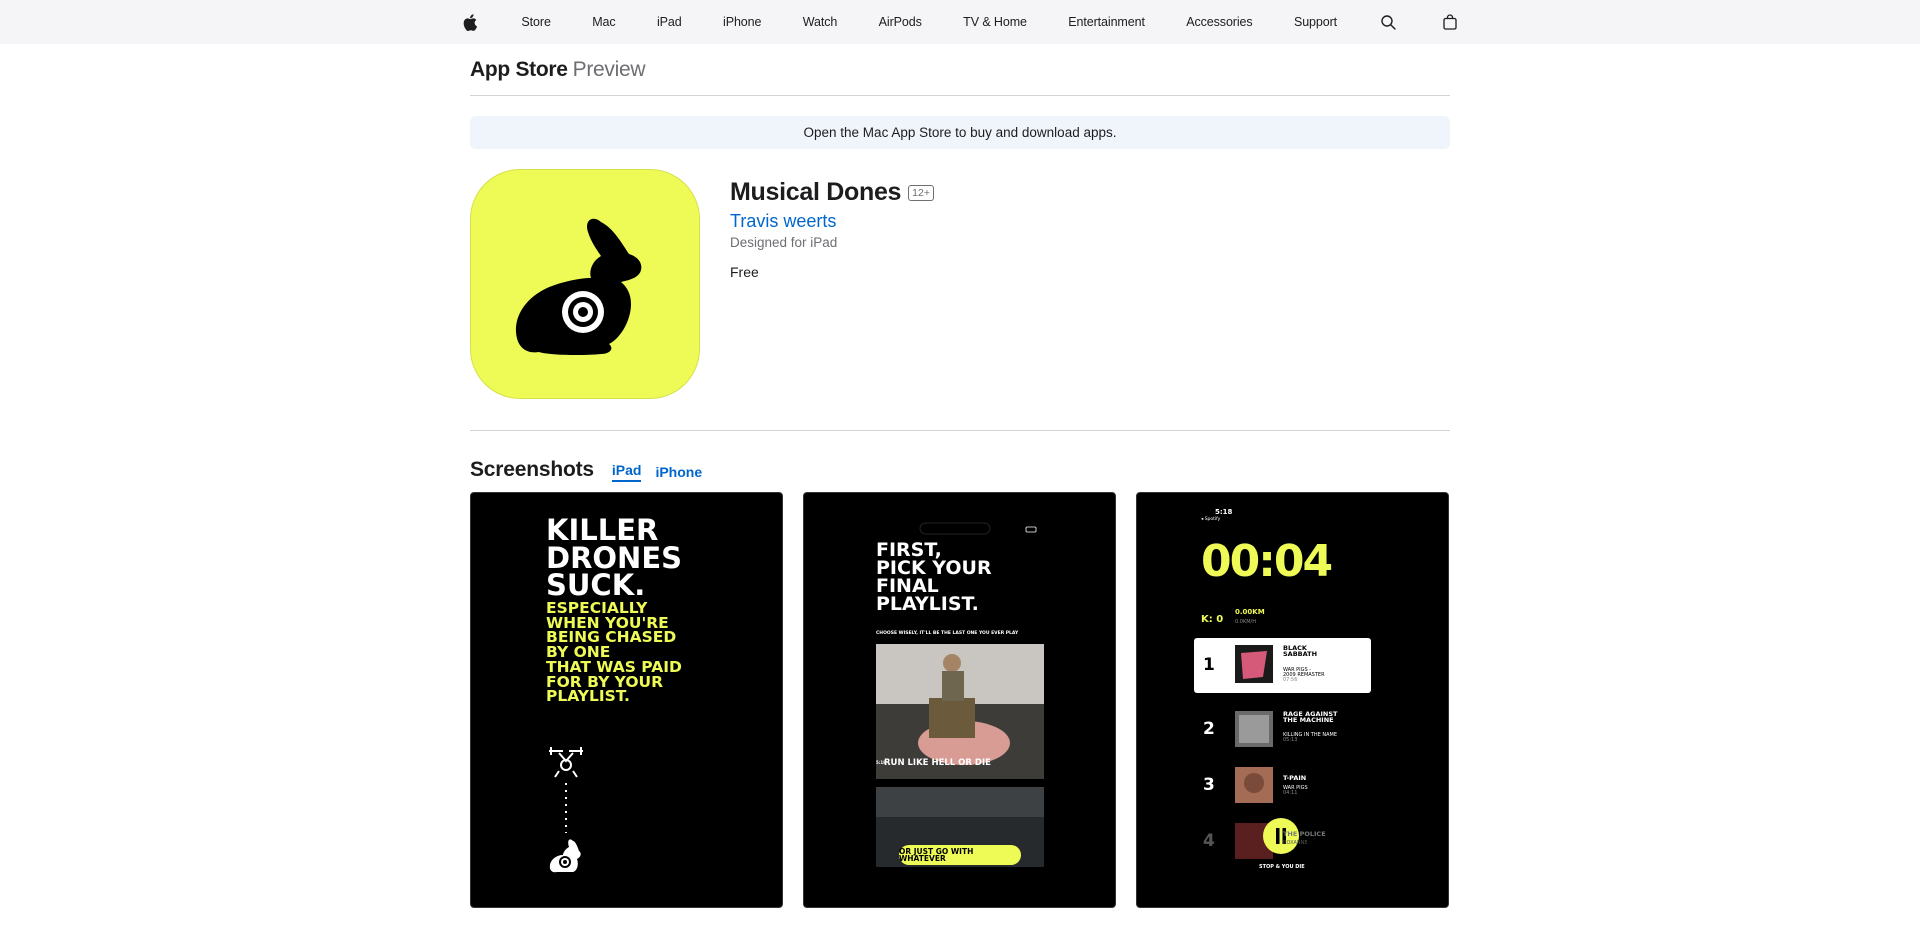 Image resolution: width=1920 pixels, height=941 pixels. I want to click on track-1-rank: 1, so click(1209, 665).